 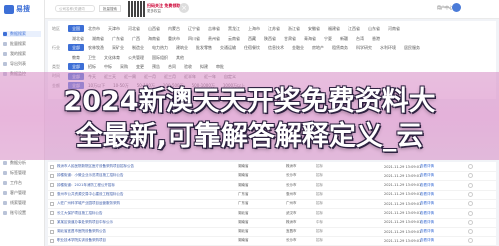 I want to click on sidebar-item-settings: 账号设置, so click(x=22, y=213).